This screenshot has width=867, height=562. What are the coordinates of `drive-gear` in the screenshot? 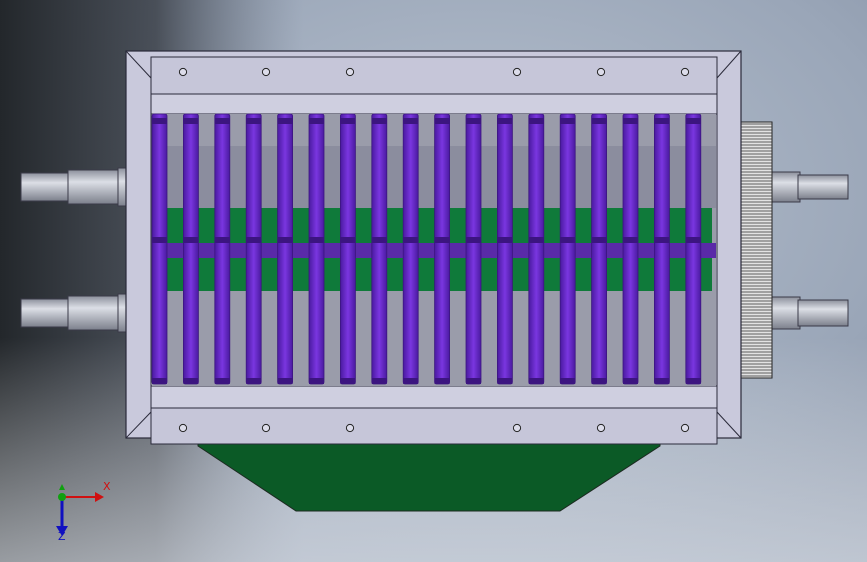 It's located at (755, 250).